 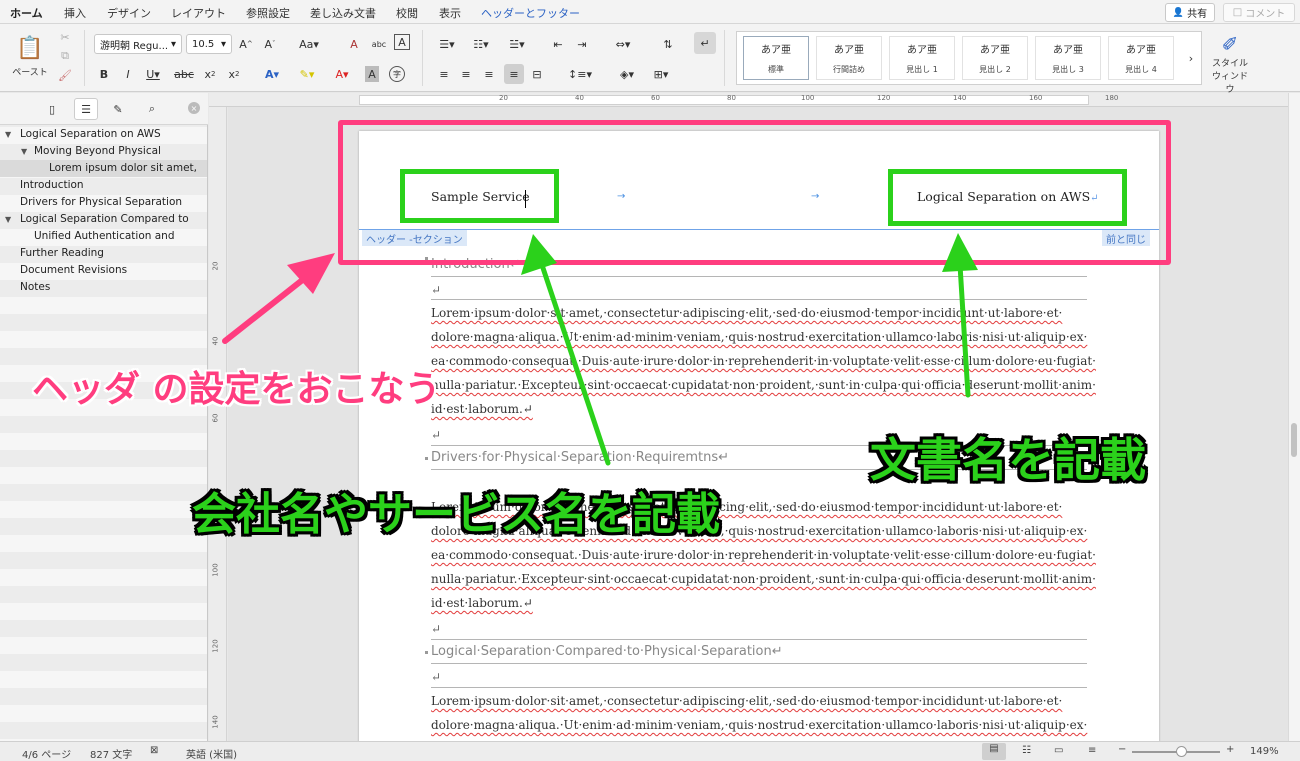 What do you see at coordinates (1141, 58) in the screenshot?
I see `style-heading-4: あア亜 見出し 4` at bounding box center [1141, 58].